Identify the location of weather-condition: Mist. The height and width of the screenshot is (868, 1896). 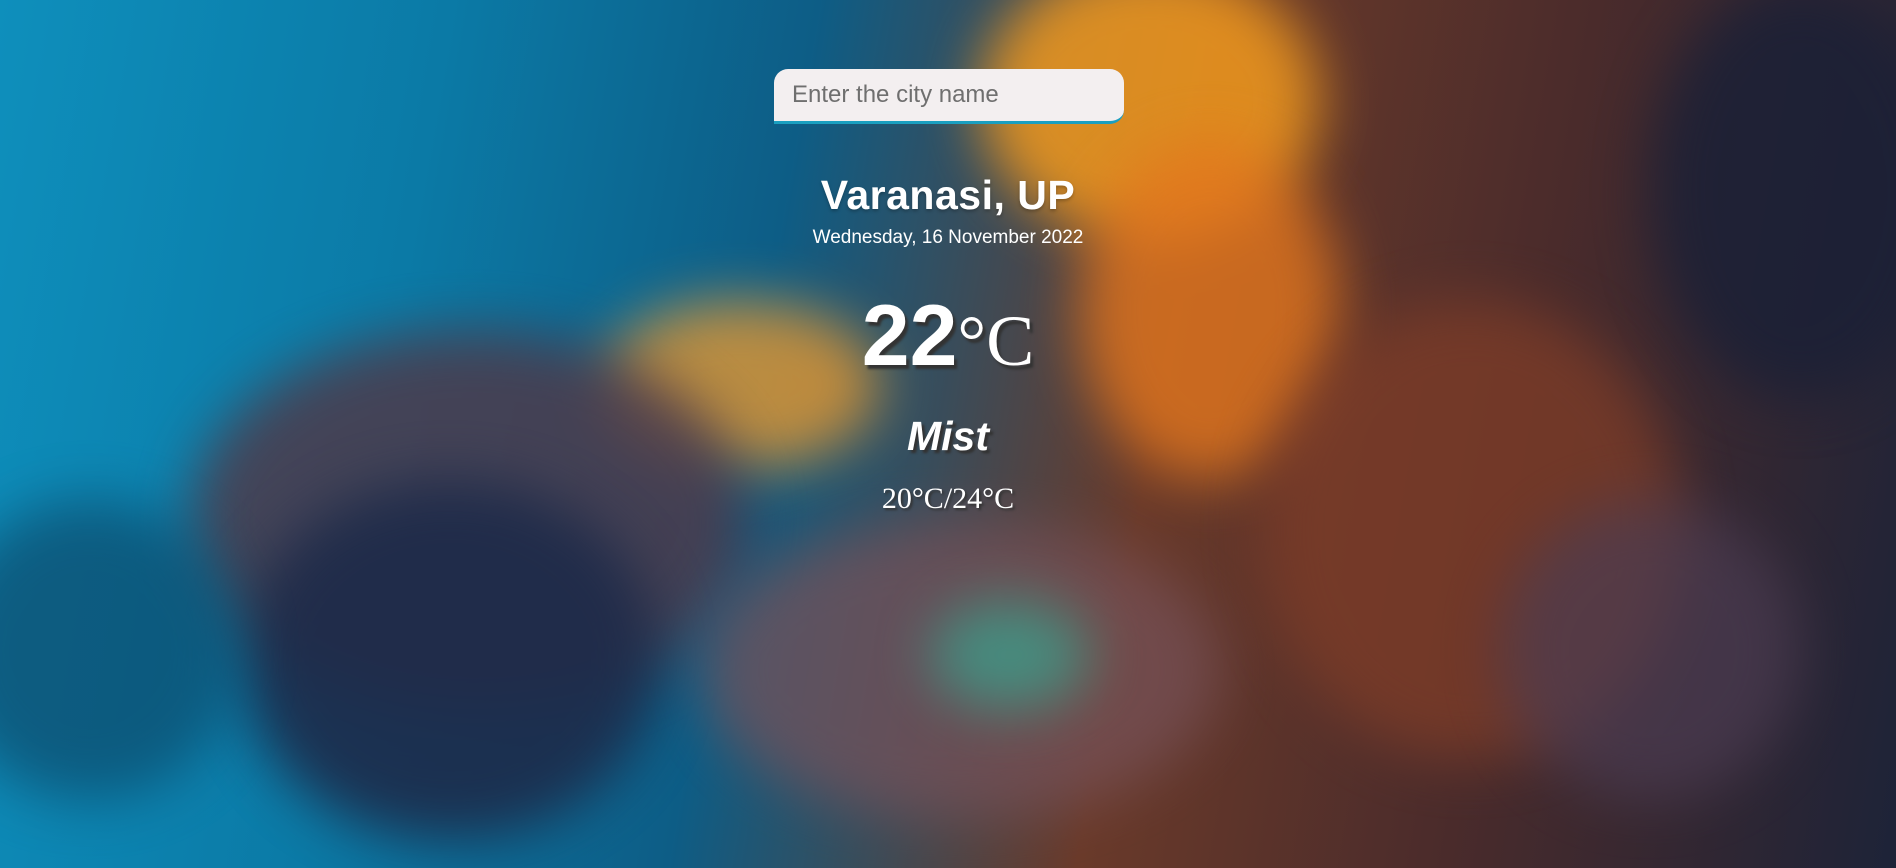
(948, 436).